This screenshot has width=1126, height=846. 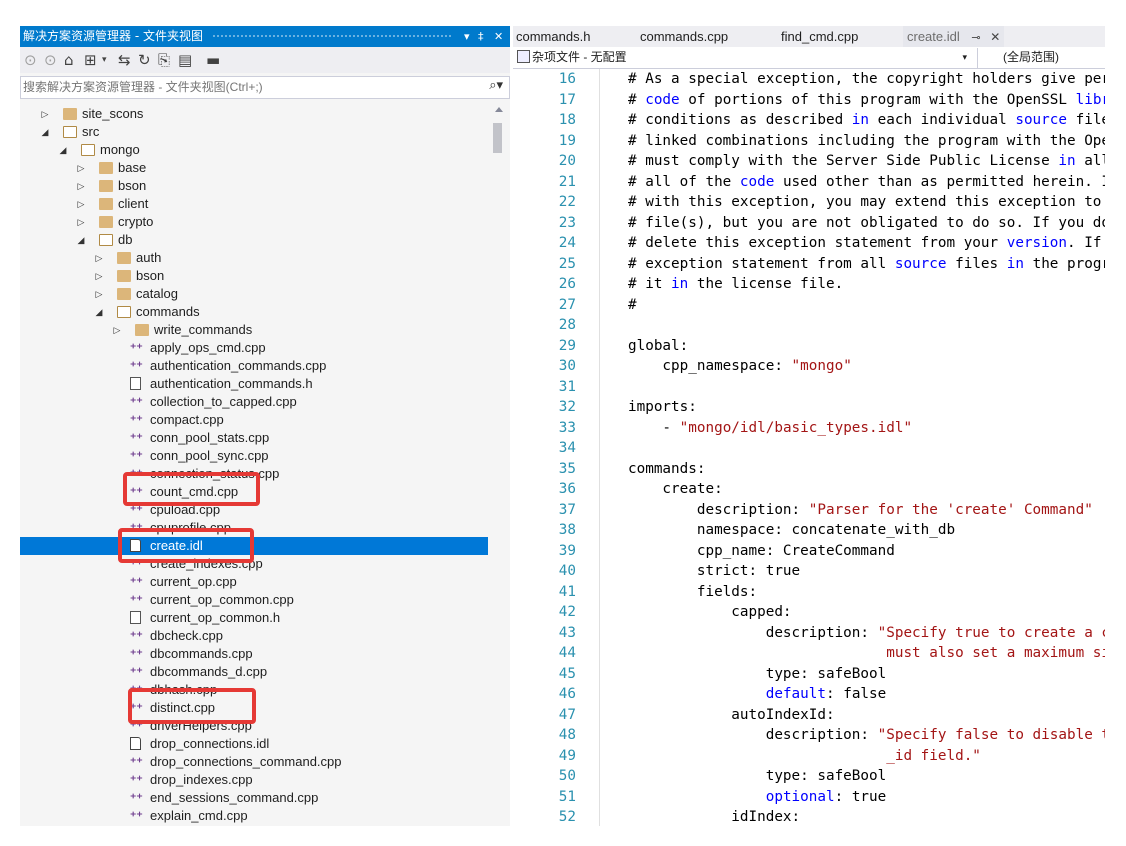 What do you see at coordinates (30, 60) in the screenshot?
I see `back-icon: ⊙` at bounding box center [30, 60].